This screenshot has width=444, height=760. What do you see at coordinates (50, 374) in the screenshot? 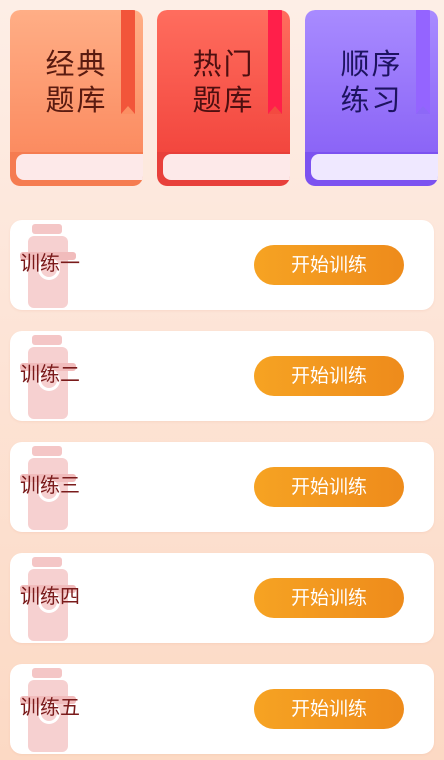
I see `training-label: 训练二` at bounding box center [50, 374].